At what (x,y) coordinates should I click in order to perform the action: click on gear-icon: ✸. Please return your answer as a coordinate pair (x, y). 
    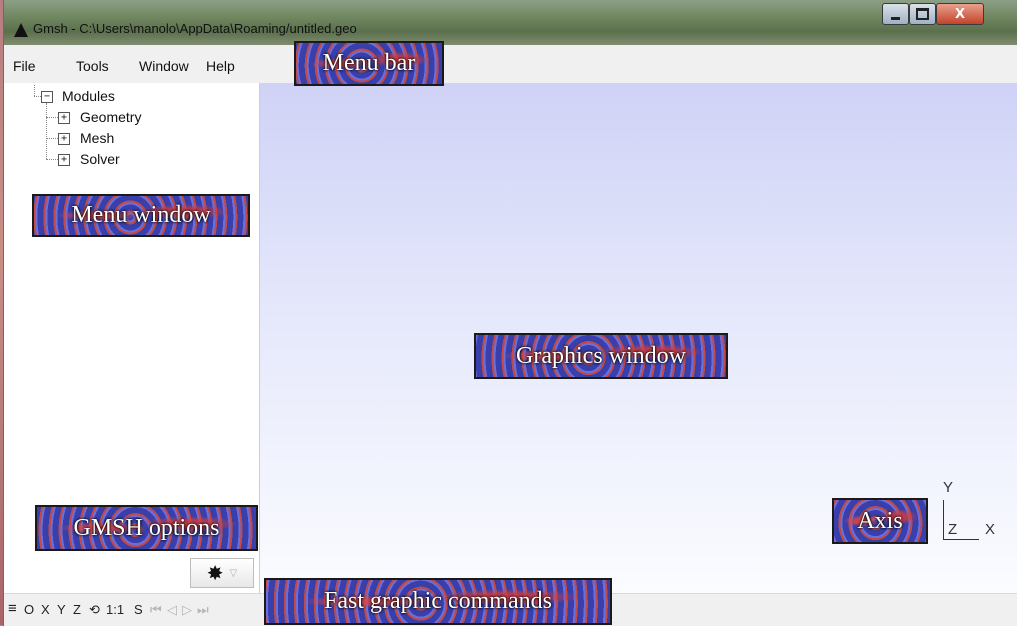
    Looking at the image, I should click on (215, 573).